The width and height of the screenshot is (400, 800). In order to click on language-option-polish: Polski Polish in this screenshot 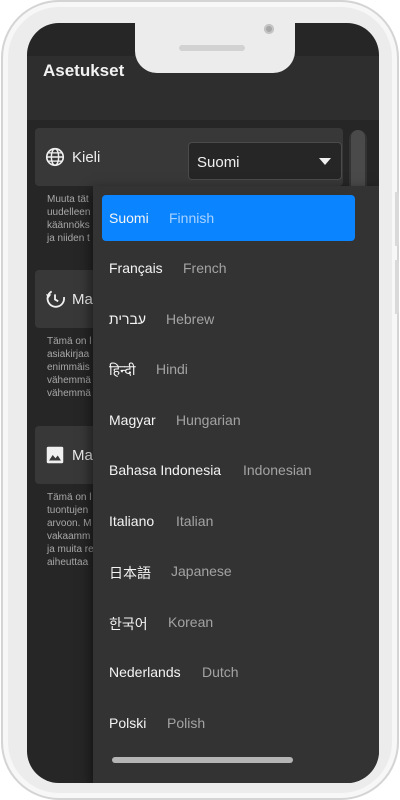, I will do `click(228, 723)`.